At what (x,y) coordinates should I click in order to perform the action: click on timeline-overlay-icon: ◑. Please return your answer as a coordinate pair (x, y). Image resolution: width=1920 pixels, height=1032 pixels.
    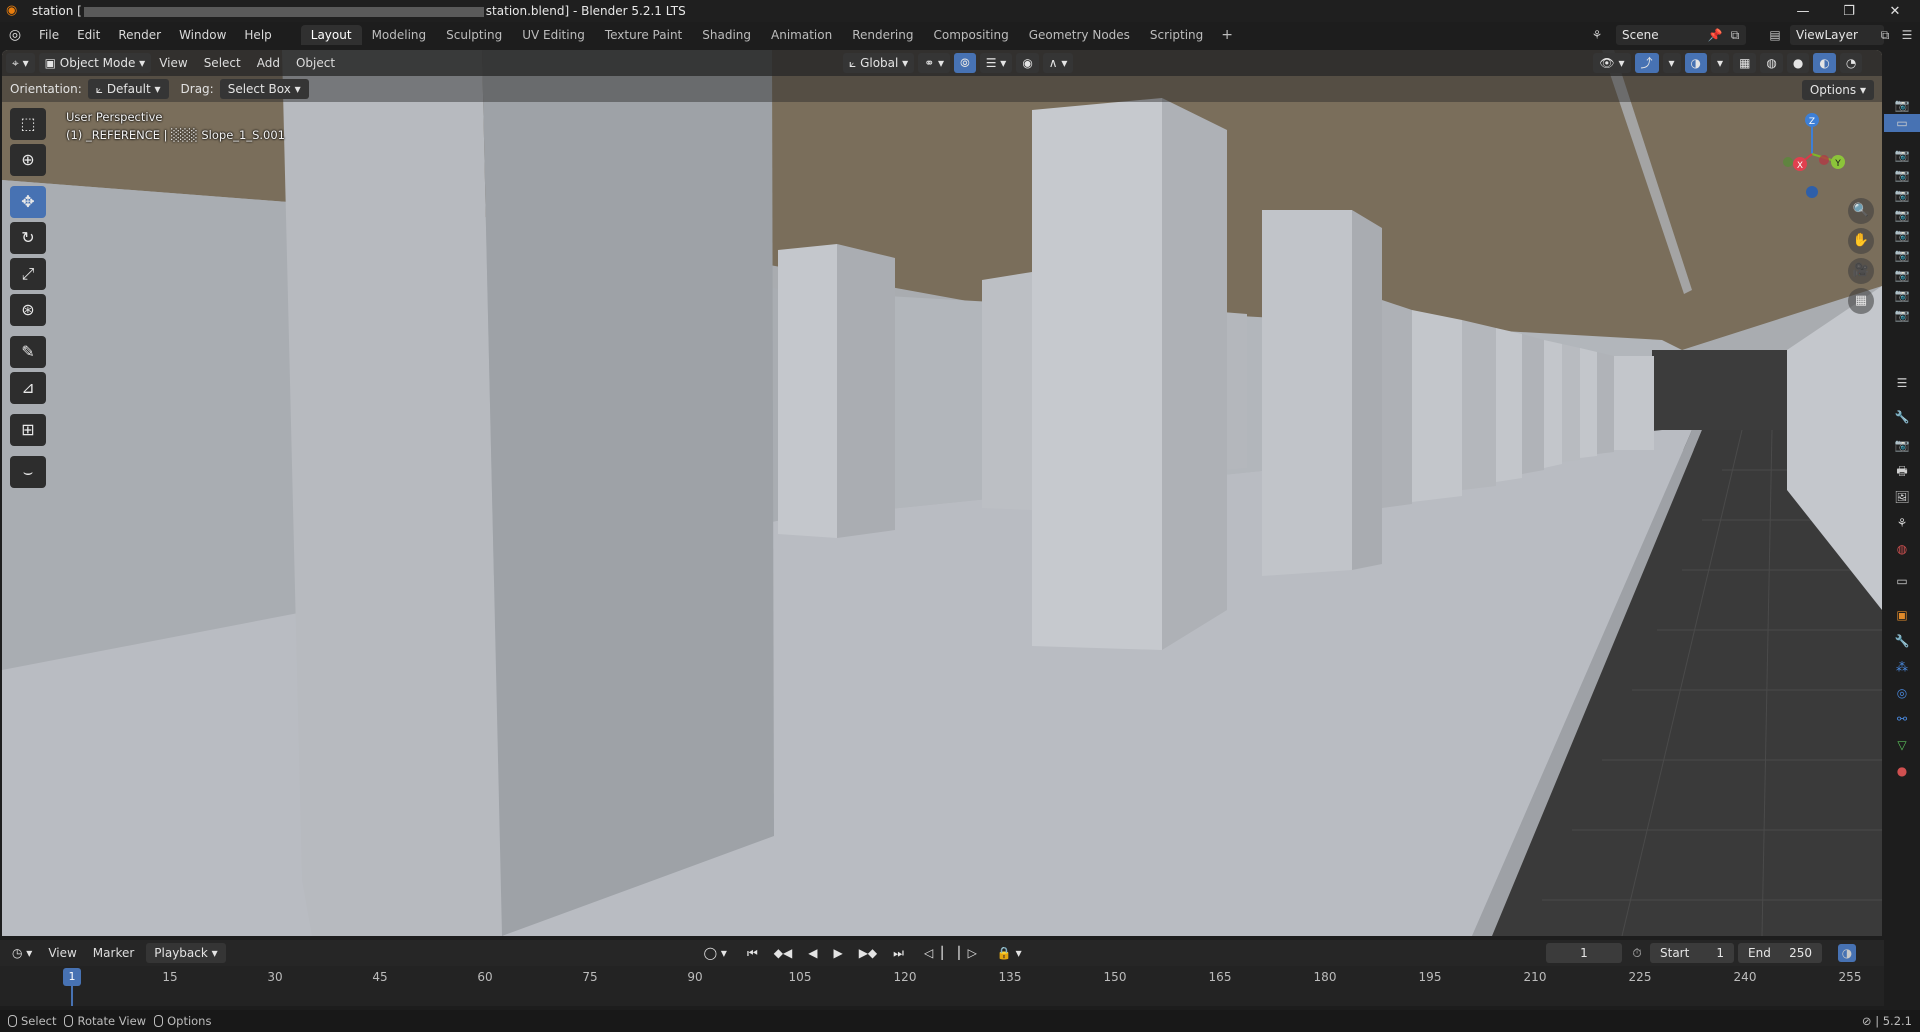
    Looking at the image, I should click on (1847, 953).